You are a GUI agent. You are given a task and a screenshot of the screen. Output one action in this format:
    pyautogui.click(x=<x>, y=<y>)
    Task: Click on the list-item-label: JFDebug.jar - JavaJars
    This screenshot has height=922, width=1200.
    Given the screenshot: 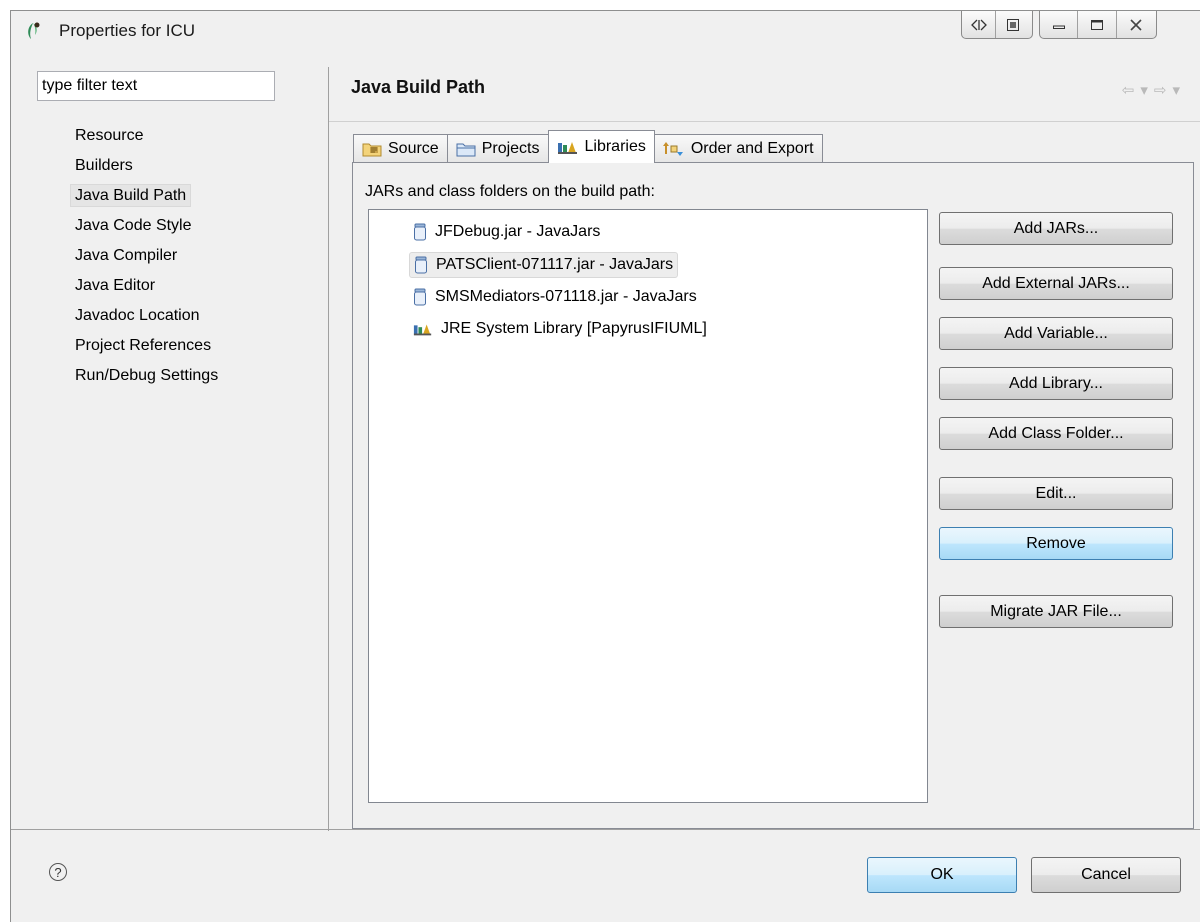 What is the action you would take?
    pyautogui.click(x=518, y=231)
    